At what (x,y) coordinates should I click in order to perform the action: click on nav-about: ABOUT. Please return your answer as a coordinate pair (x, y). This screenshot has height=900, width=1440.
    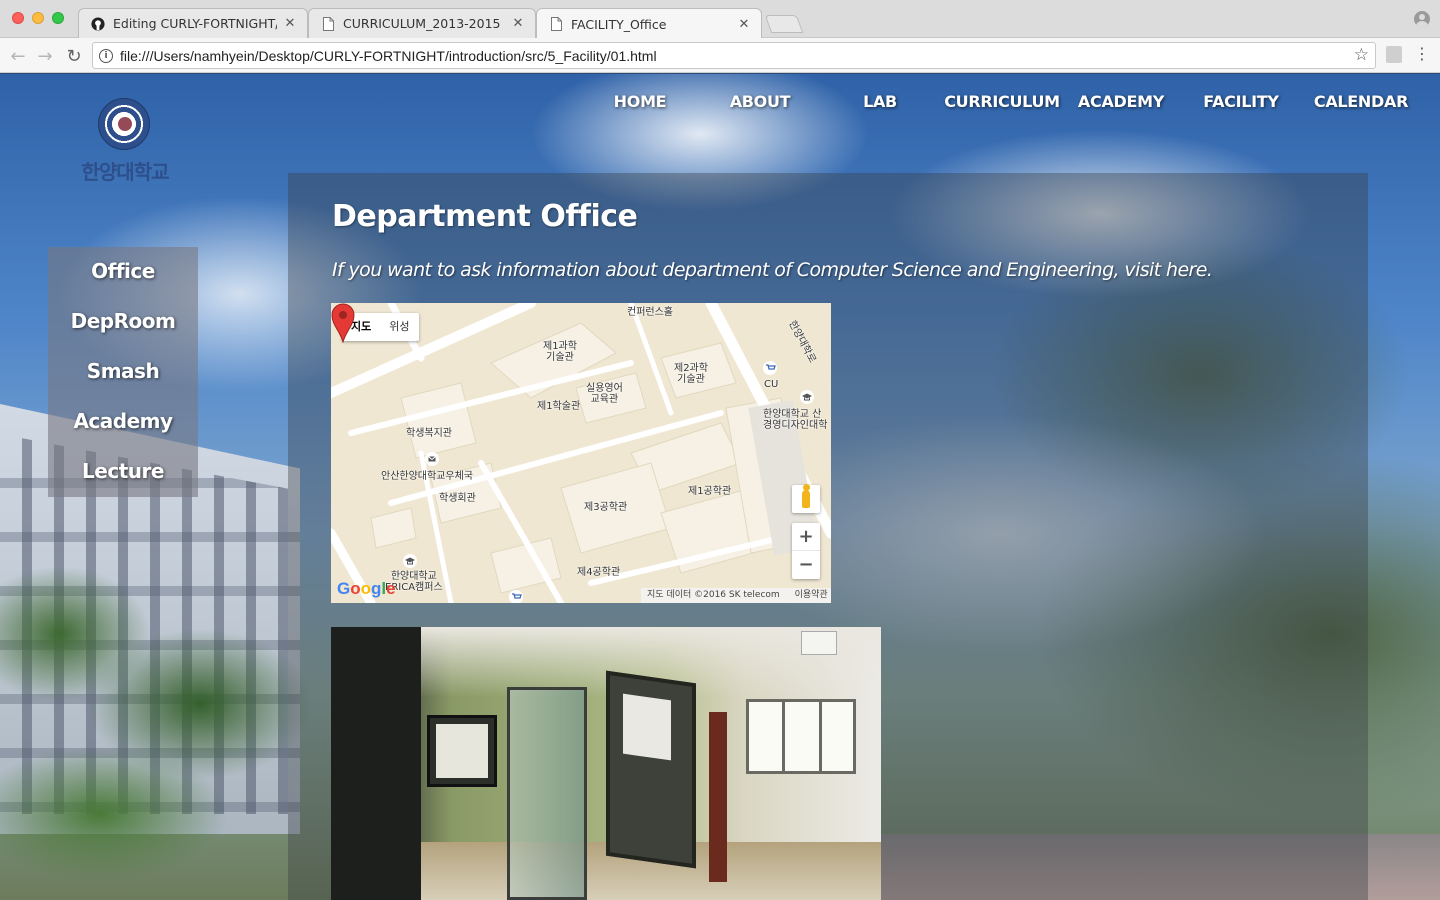
    Looking at the image, I should click on (760, 101).